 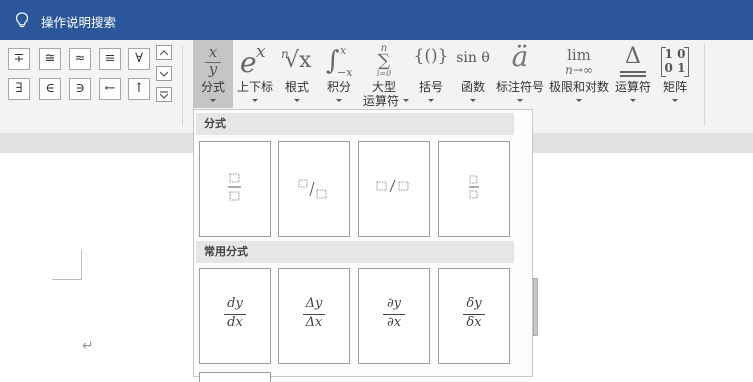 I want to click on skewed-fraction-tile, so click(x=314, y=189).